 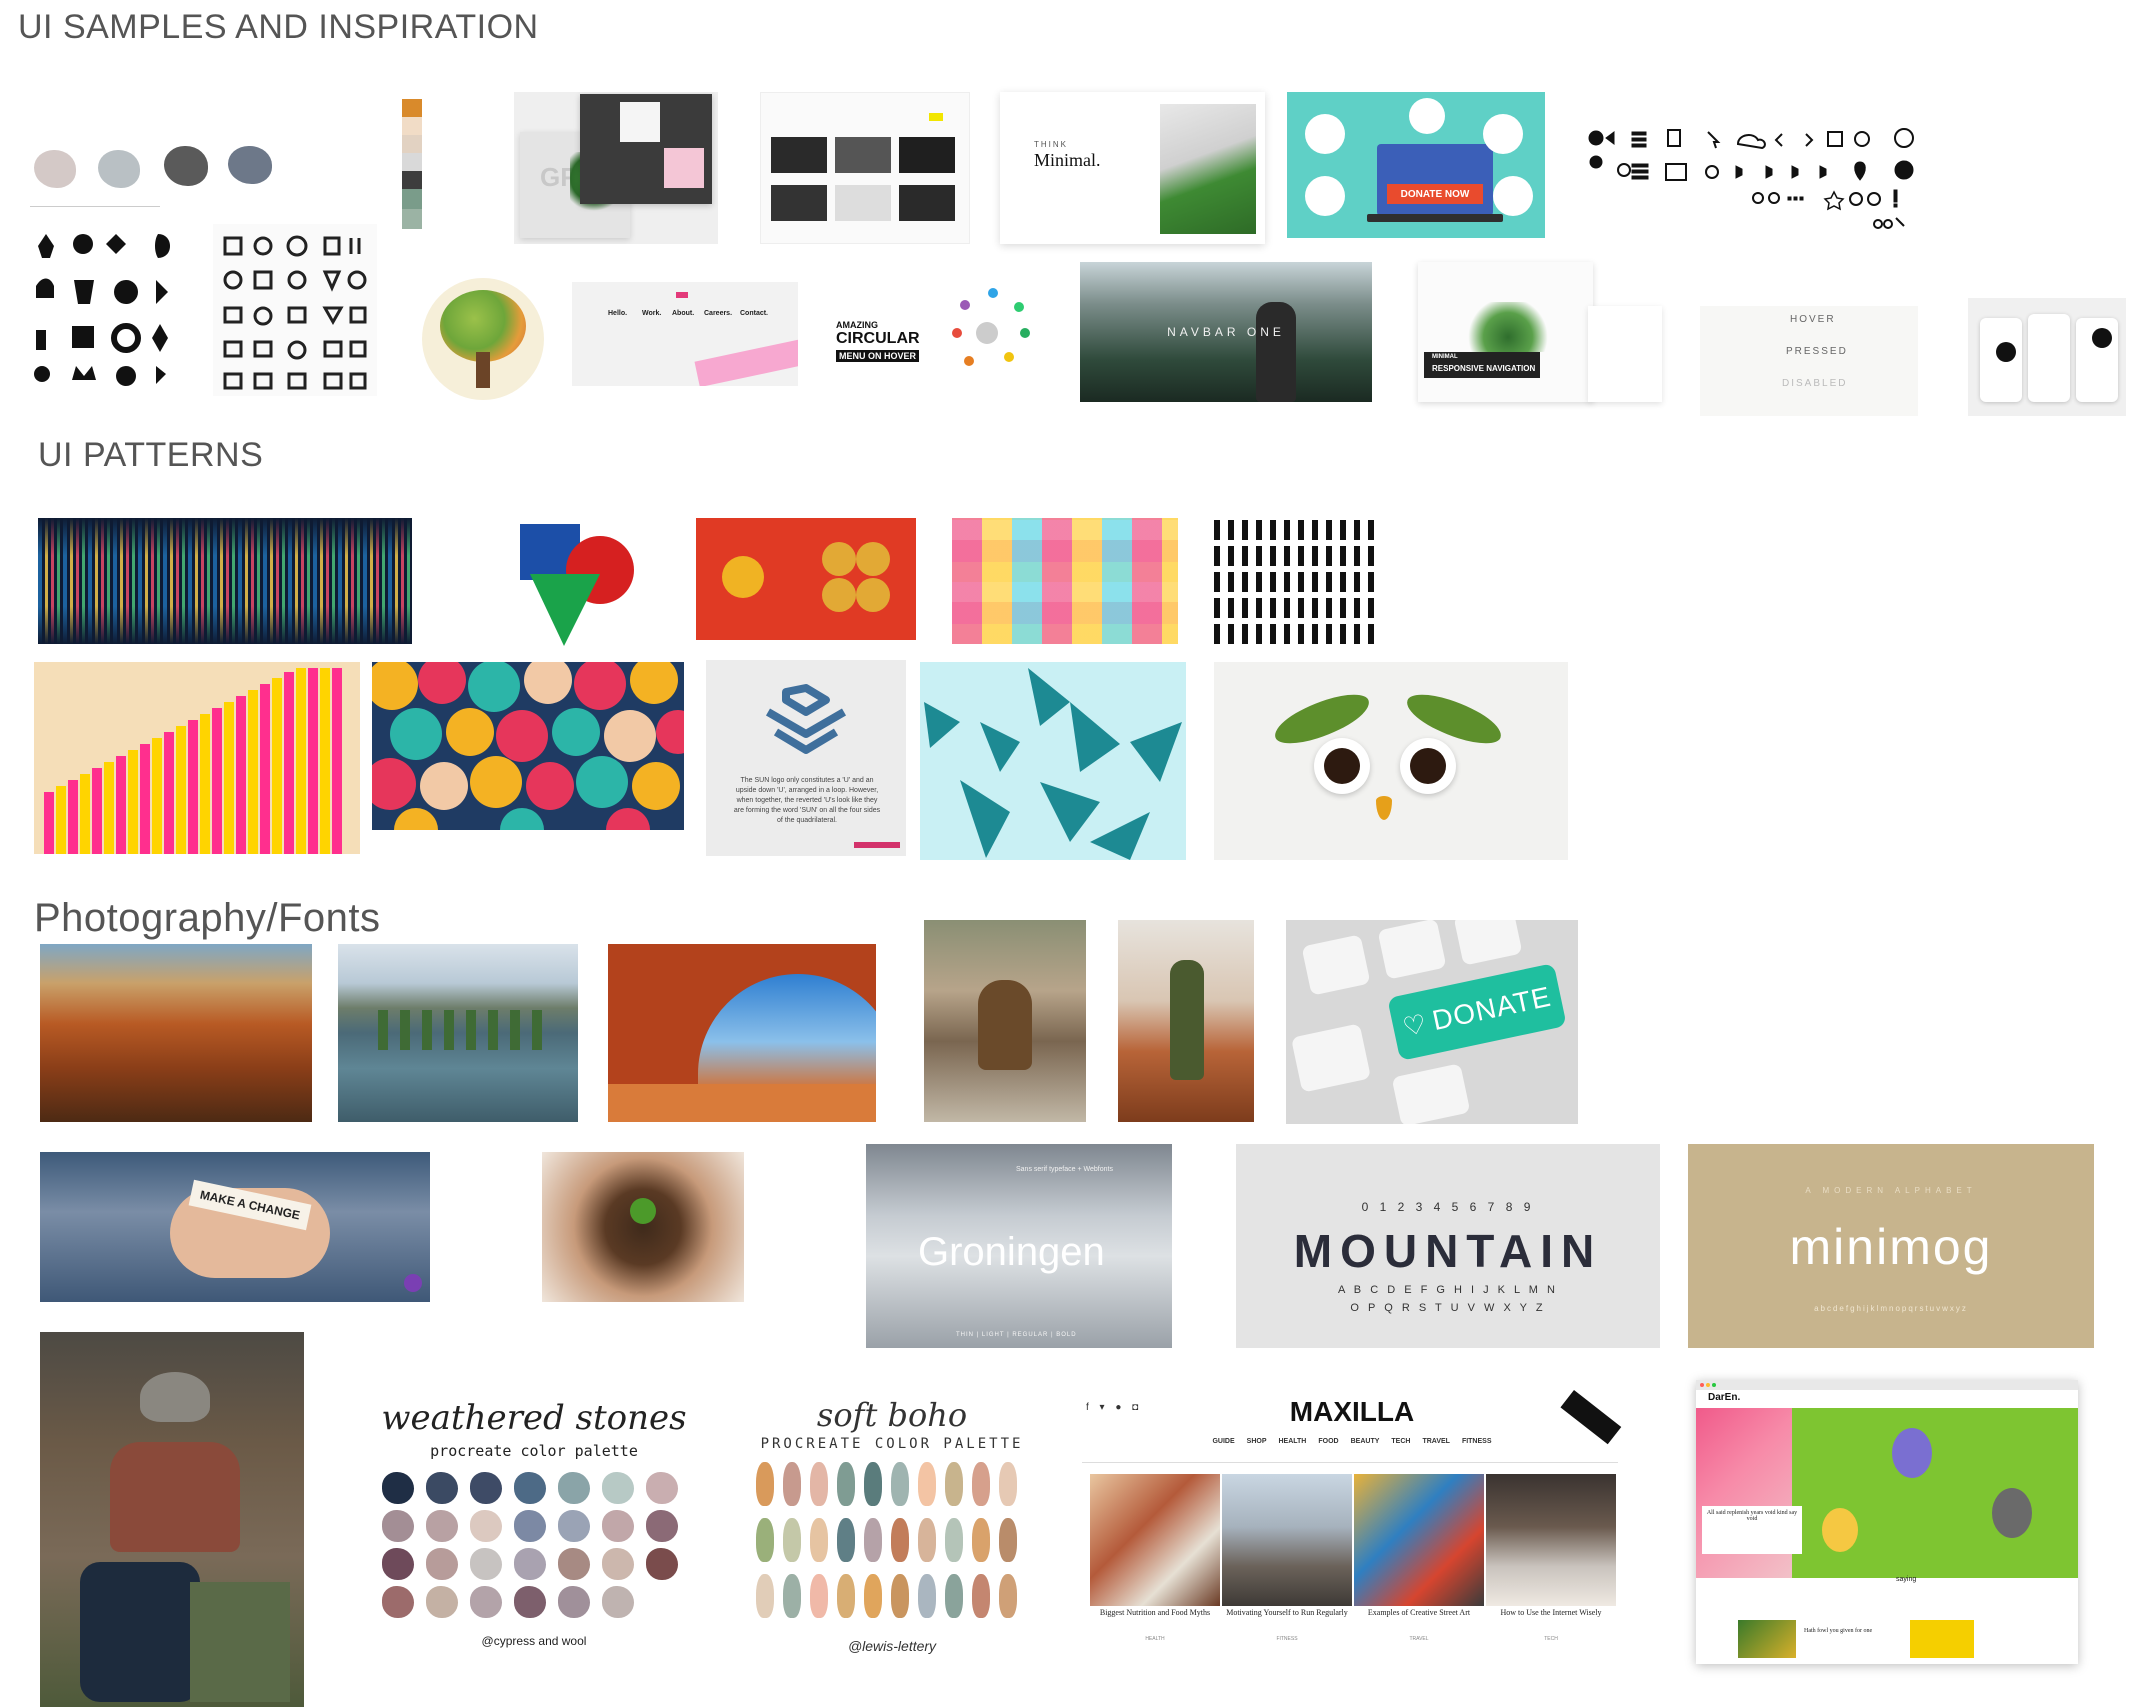 I want to click on mountain-title: MOUNTAIN, so click(x=1448, y=1251).